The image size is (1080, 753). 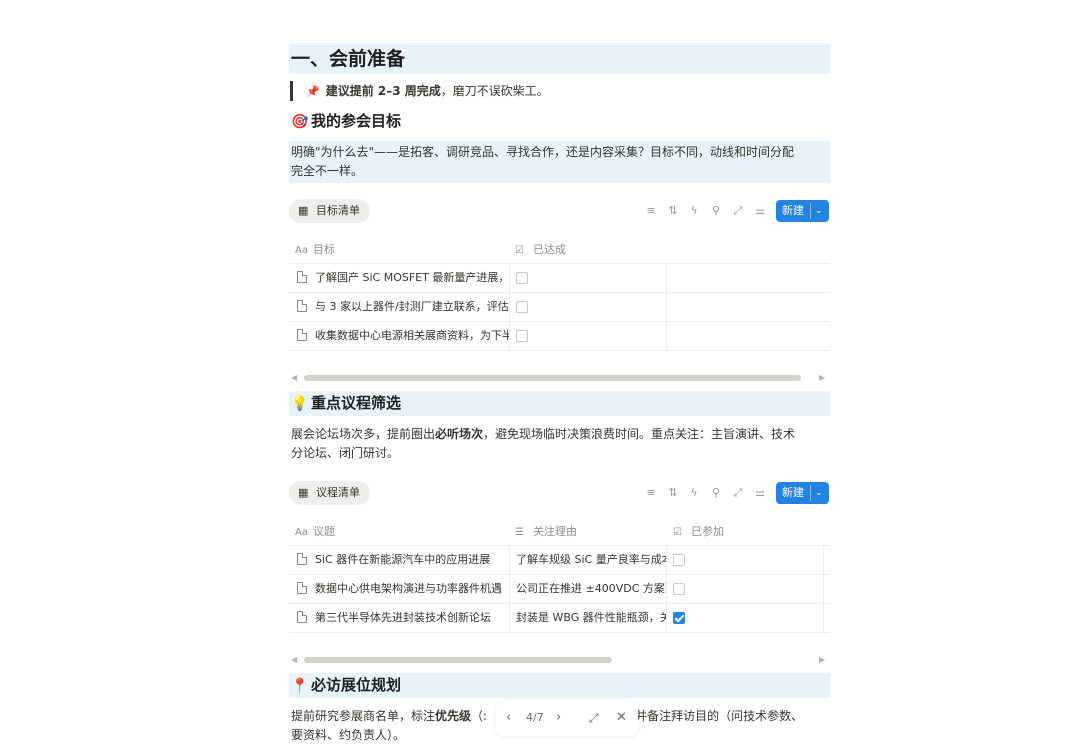 What do you see at coordinates (588, 589) in the screenshot?
I see `agenda-reason-cell: 公司正在推进 ±400VDC 方案落` at bounding box center [588, 589].